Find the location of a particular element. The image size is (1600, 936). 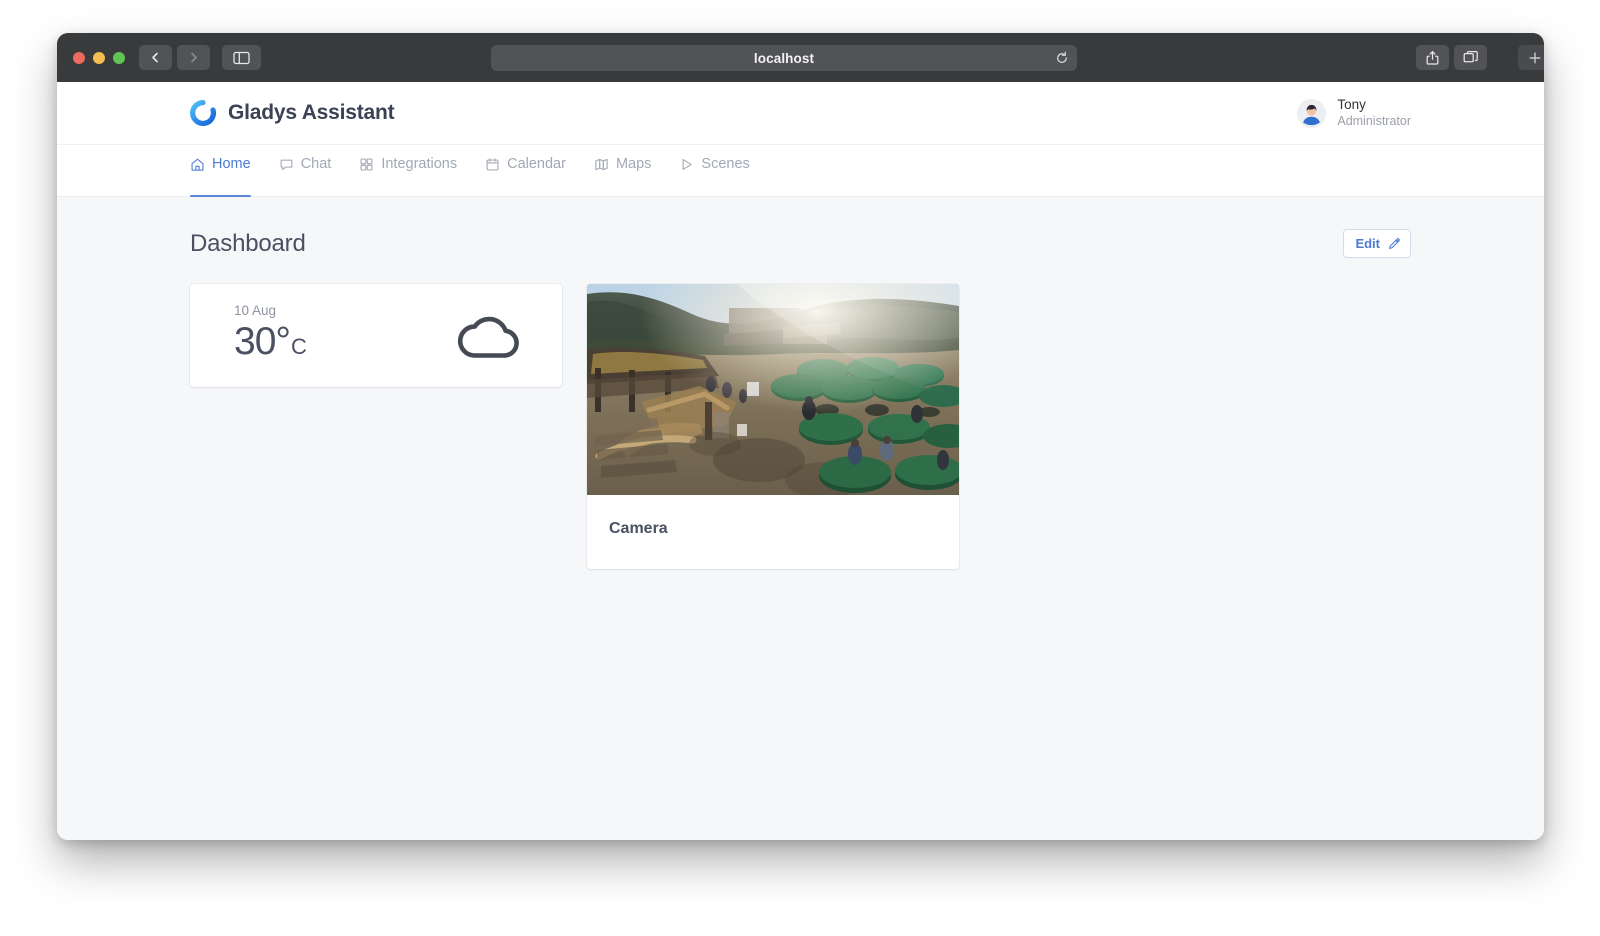

app-header: Gladys Assistant Tony Administrator is located at coordinates (800, 113).